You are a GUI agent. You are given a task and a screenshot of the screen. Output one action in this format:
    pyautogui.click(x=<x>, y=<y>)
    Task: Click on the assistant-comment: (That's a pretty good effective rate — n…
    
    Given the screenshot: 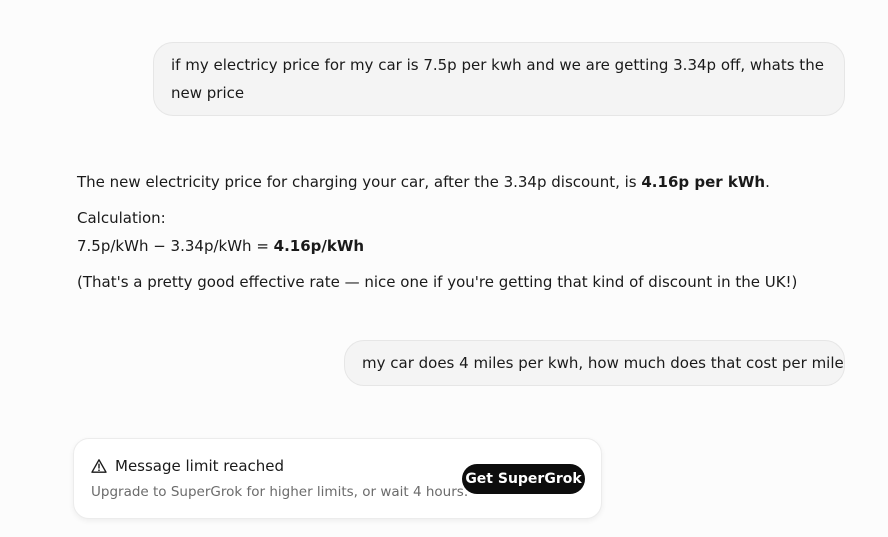 What is the action you would take?
    pyautogui.click(x=437, y=282)
    